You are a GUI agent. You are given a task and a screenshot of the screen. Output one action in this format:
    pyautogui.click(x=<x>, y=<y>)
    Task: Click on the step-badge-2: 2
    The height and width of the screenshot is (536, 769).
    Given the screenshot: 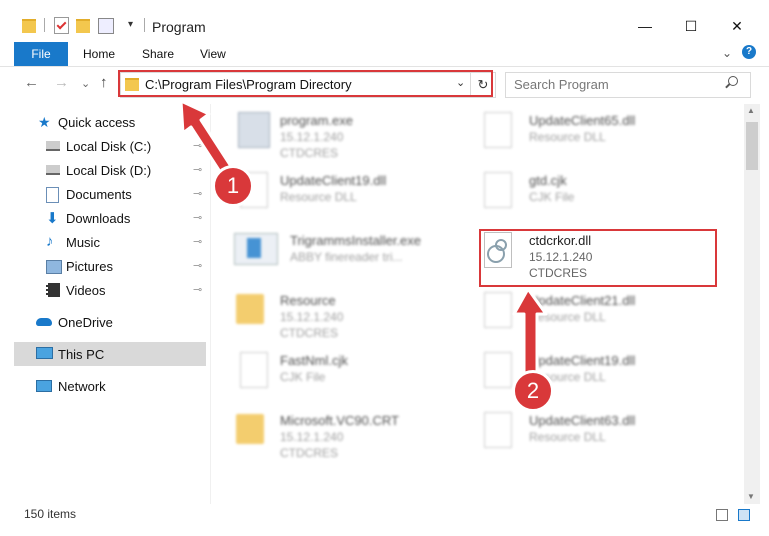 What is the action you would take?
    pyautogui.click(x=533, y=391)
    